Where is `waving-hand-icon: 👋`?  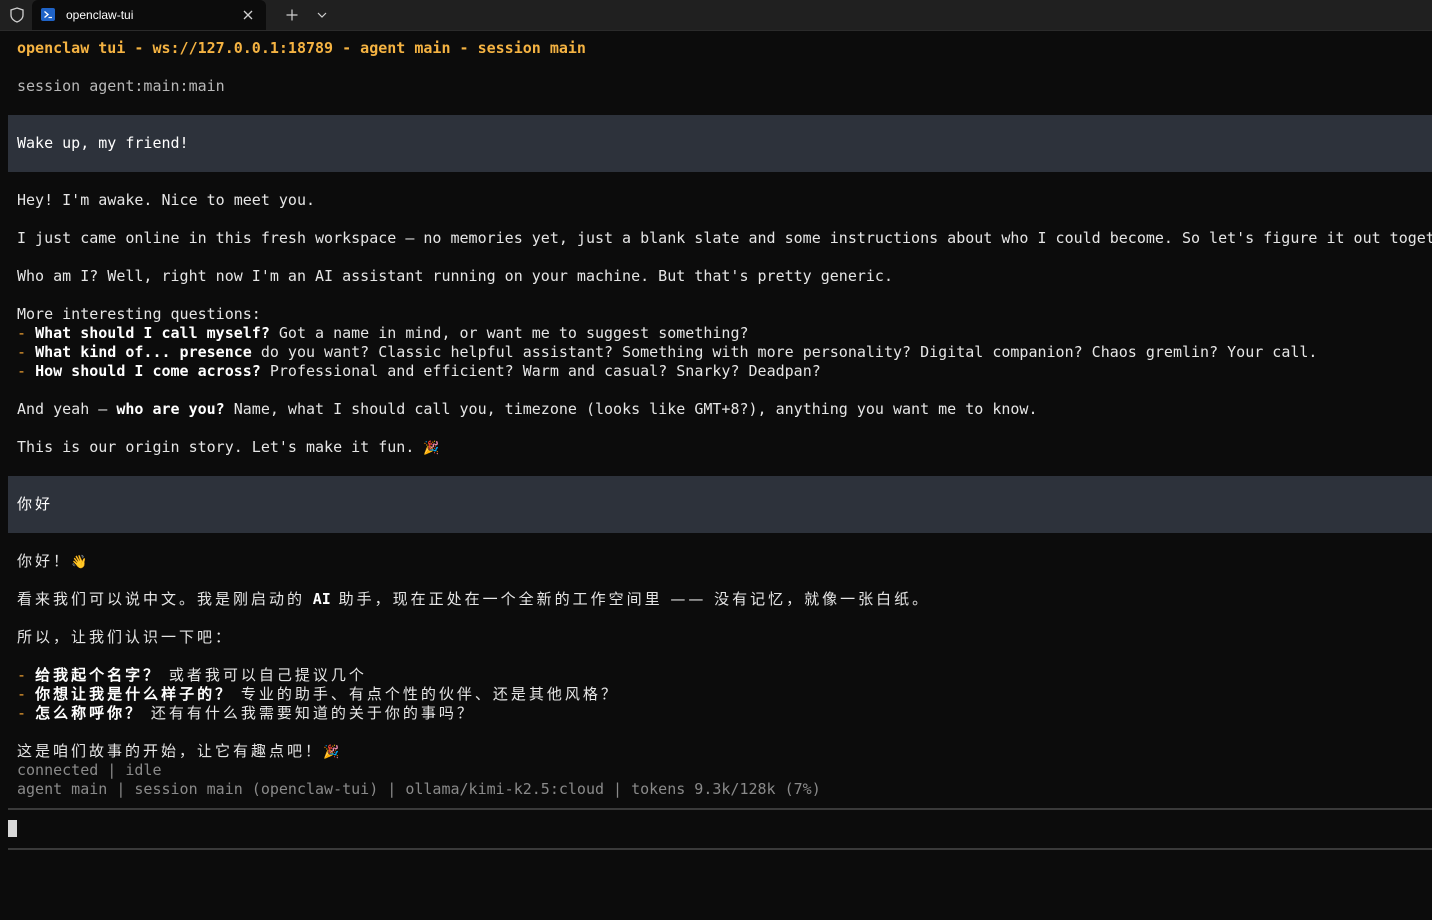 waving-hand-icon: 👋 is located at coordinates (81, 562).